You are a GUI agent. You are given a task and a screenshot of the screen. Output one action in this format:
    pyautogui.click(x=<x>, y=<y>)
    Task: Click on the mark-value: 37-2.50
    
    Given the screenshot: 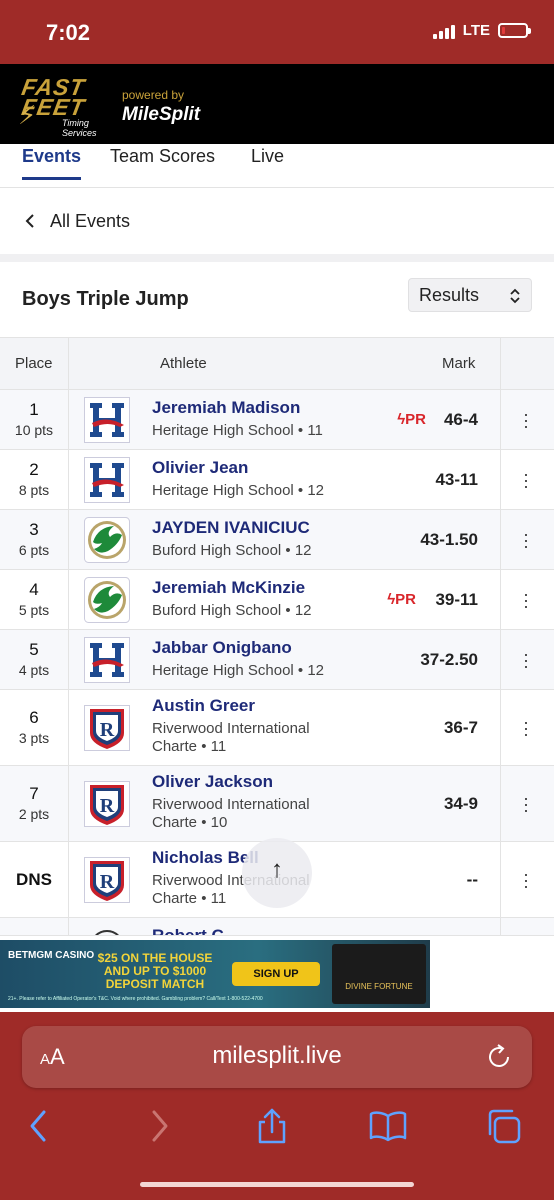 What is the action you would take?
    pyautogui.click(x=449, y=659)
    